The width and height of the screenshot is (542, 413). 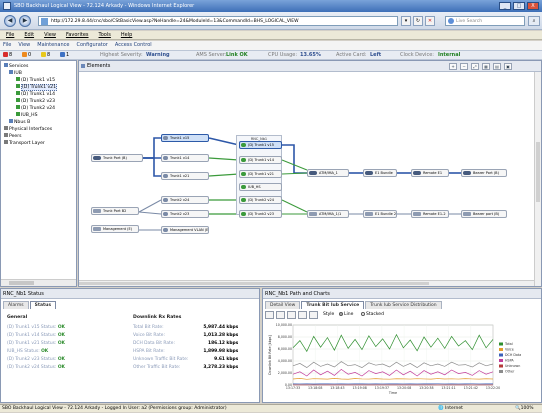 What do you see at coordinates (10, 21) in the screenshot?
I see `back-button: ◀` at bounding box center [10, 21].